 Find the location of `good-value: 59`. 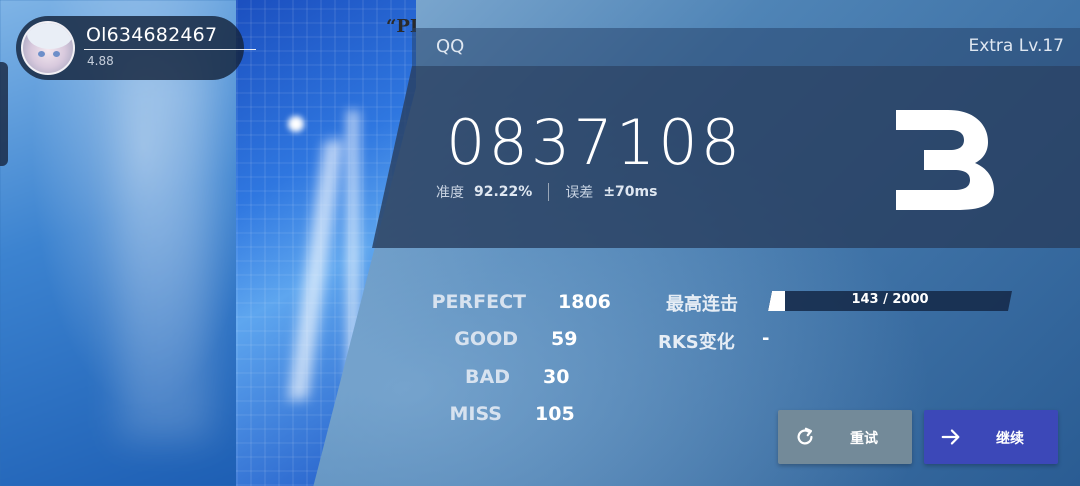

good-value: 59 is located at coordinates (564, 339).